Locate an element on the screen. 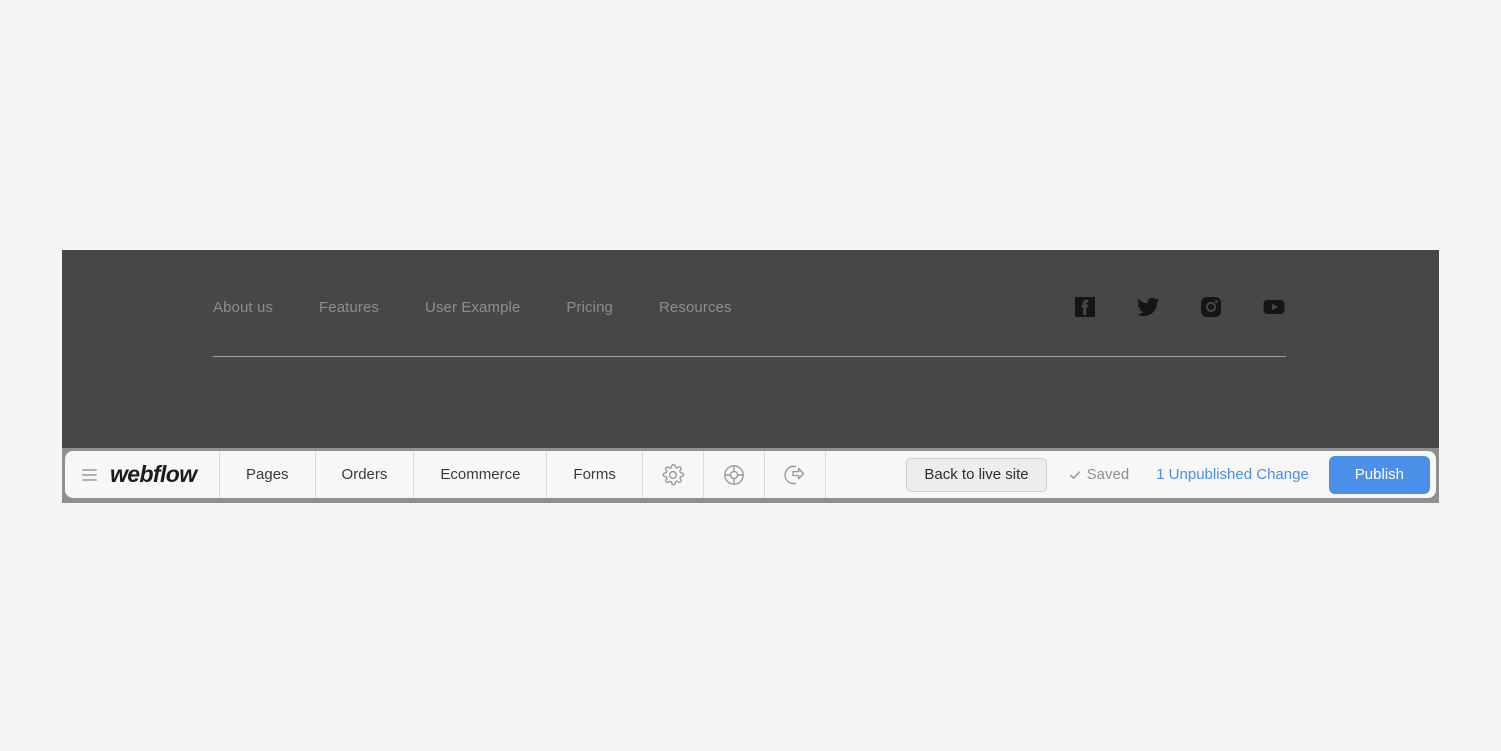 The width and height of the screenshot is (1501, 751). tab-orders: Orders is located at coordinates (365, 474).